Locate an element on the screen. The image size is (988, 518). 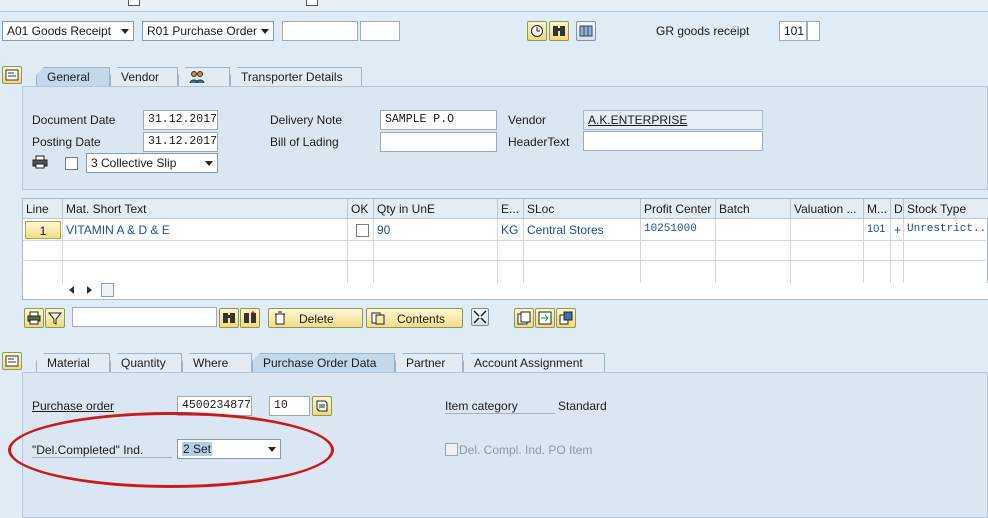
scroll-left-icon is located at coordinates (71, 290).